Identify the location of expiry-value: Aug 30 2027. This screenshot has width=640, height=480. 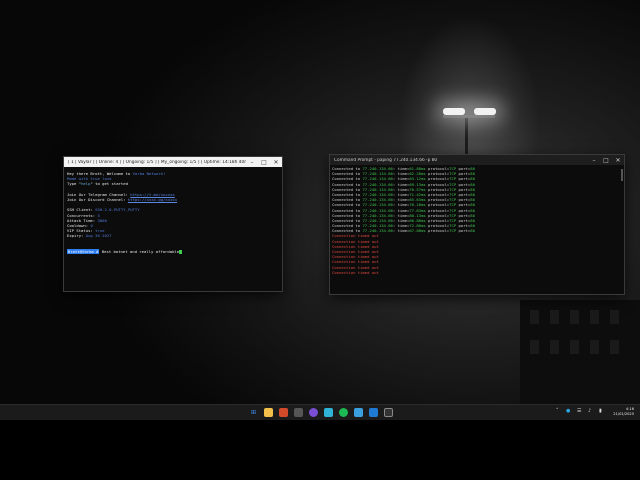
(98, 236).